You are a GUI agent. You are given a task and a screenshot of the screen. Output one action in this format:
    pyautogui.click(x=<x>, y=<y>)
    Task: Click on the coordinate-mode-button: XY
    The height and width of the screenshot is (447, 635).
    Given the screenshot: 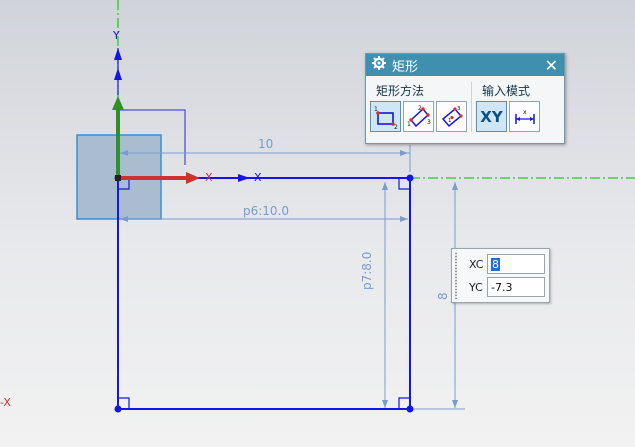 What is the action you would take?
    pyautogui.click(x=491, y=116)
    